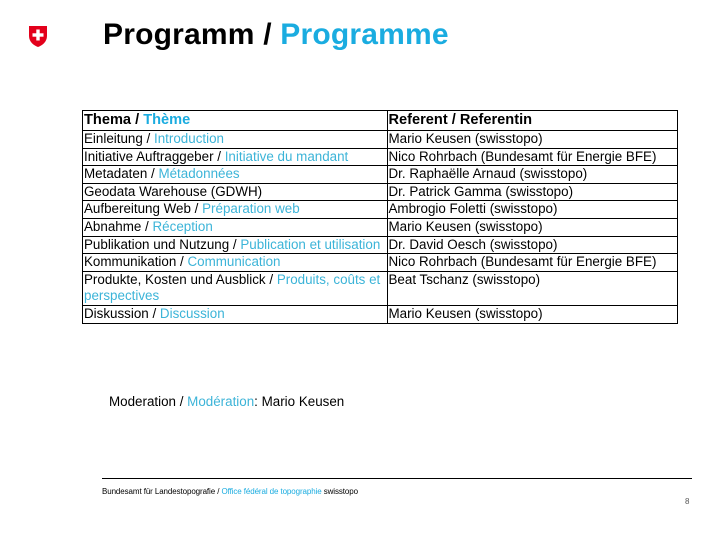 The image size is (720, 540). Describe the element at coordinates (235, 314) in the screenshot. I see `topic-cell: Diskussion / Discussion` at that location.